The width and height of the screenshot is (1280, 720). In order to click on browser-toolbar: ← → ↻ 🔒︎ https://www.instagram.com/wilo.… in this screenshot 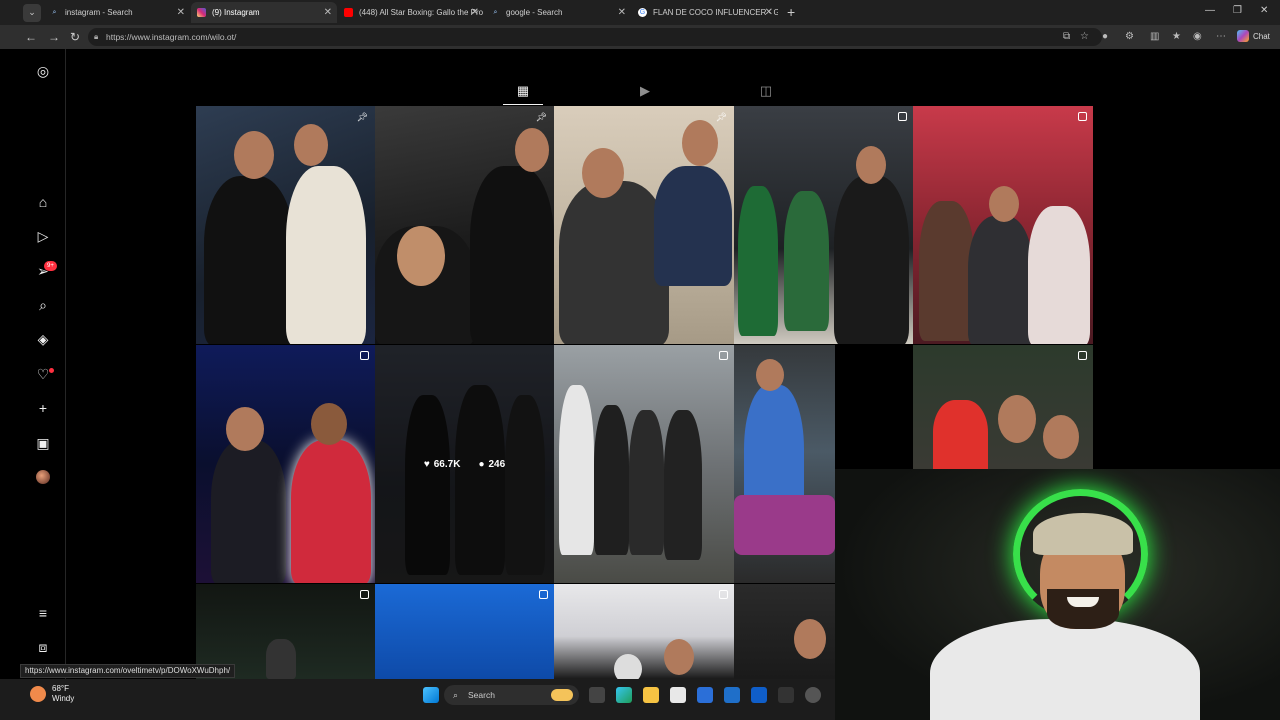, I will do `click(640, 37)`.